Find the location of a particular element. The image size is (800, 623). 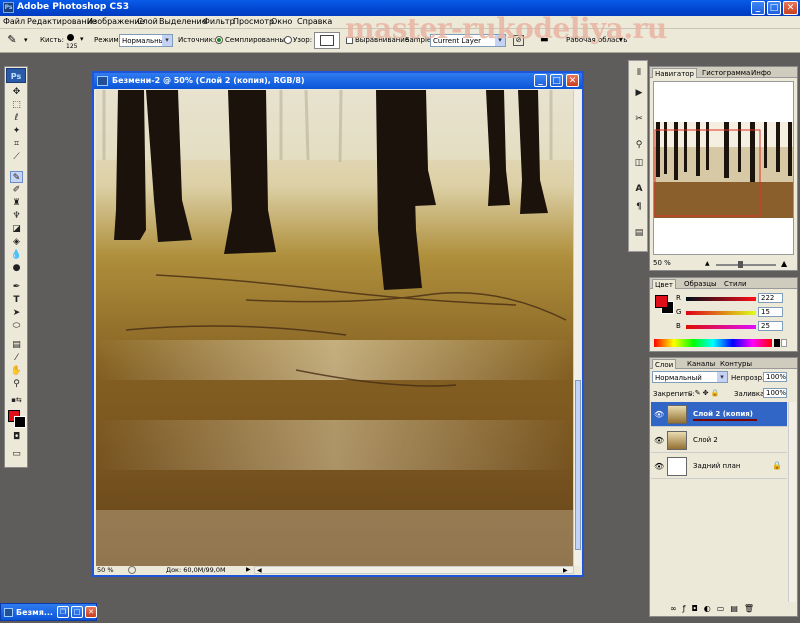

zoom-in-icon: ▲ is located at coordinates (784, 263).